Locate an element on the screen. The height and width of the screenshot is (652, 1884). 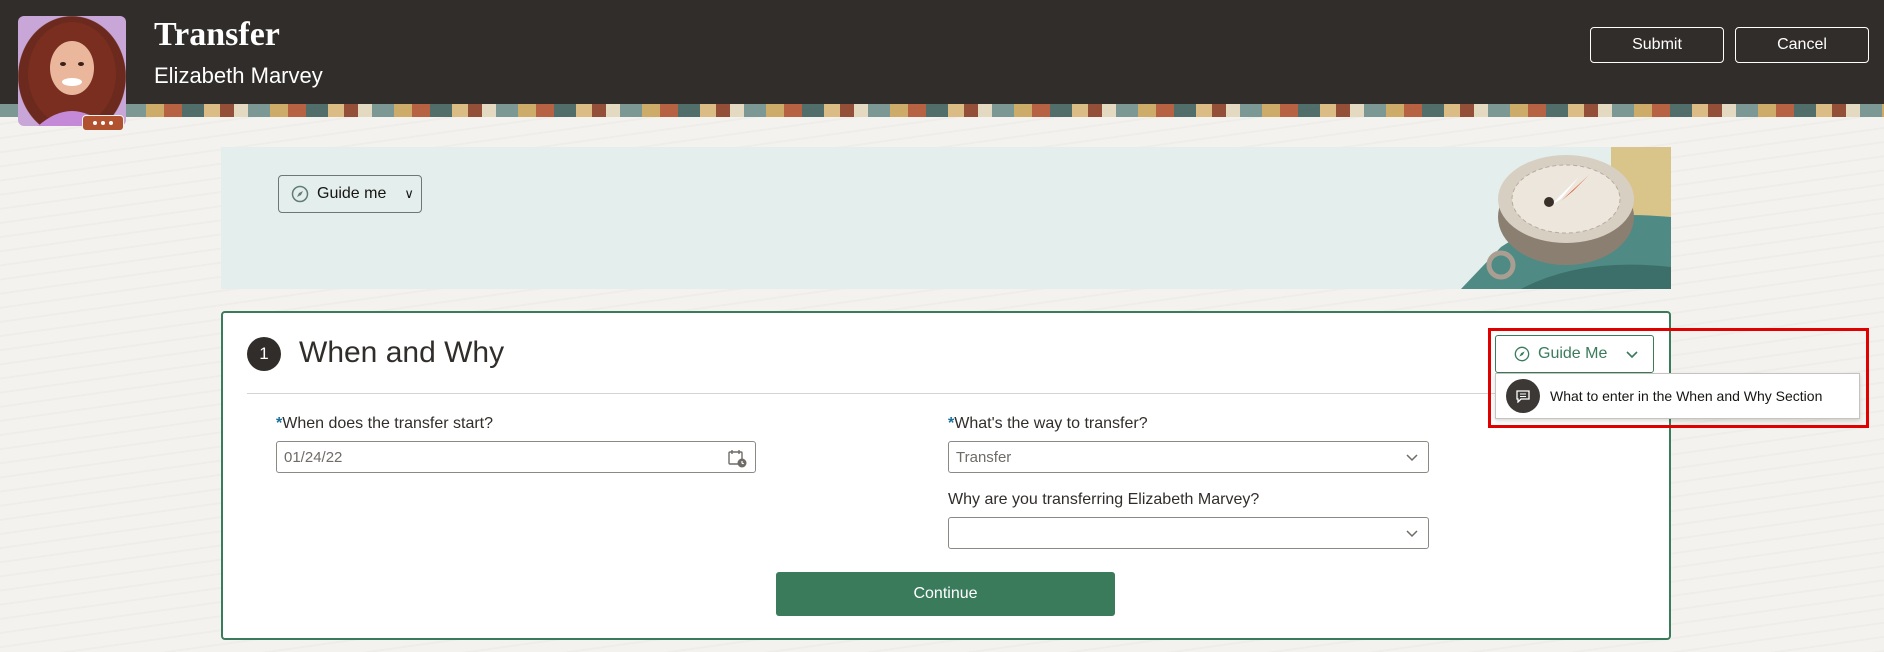
cancel-button: Cancel is located at coordinates (1802, 45).